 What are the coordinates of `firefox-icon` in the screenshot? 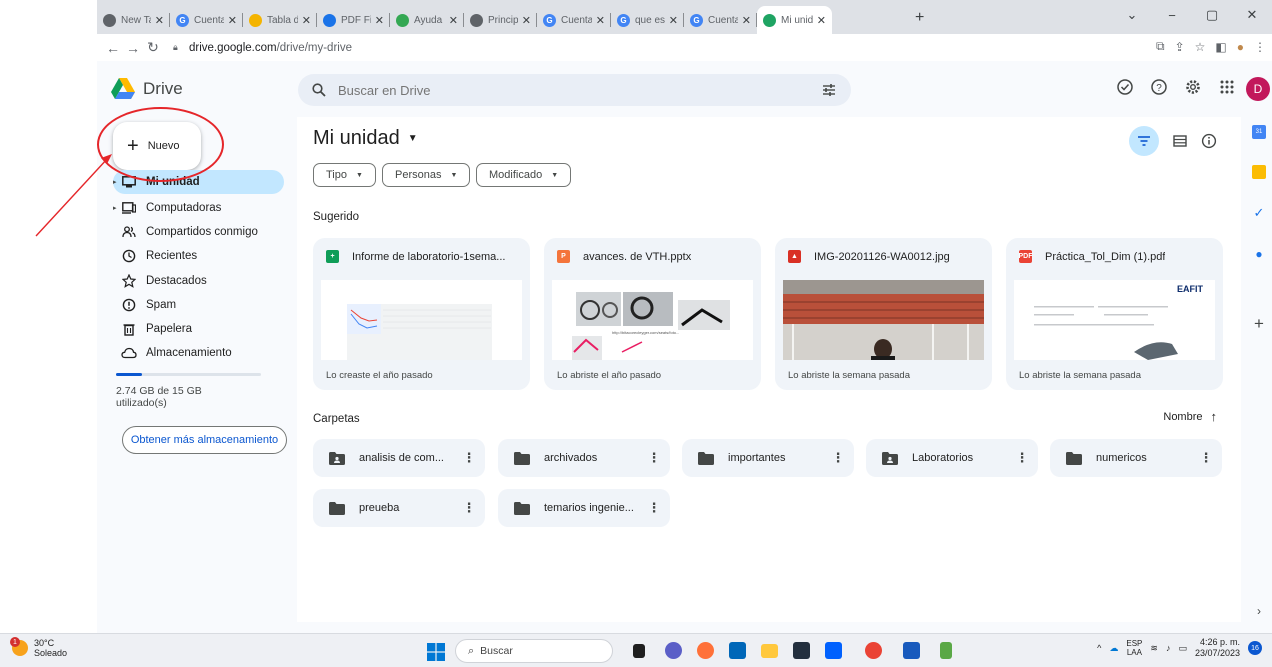 It's located at (705, 650).